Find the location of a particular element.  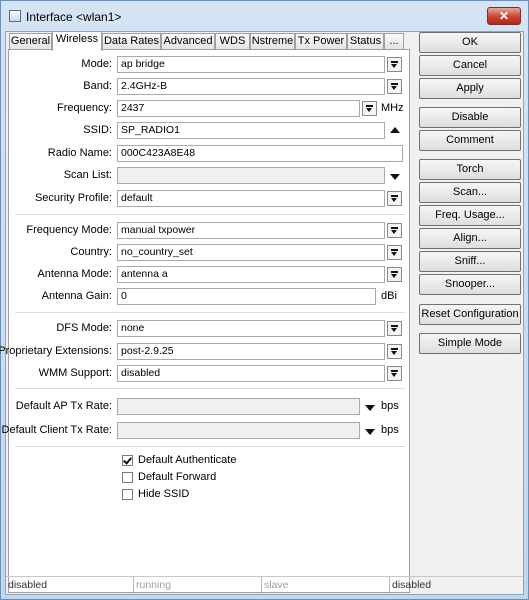

band-dropdown-icon is located at coordinates (394, 86).